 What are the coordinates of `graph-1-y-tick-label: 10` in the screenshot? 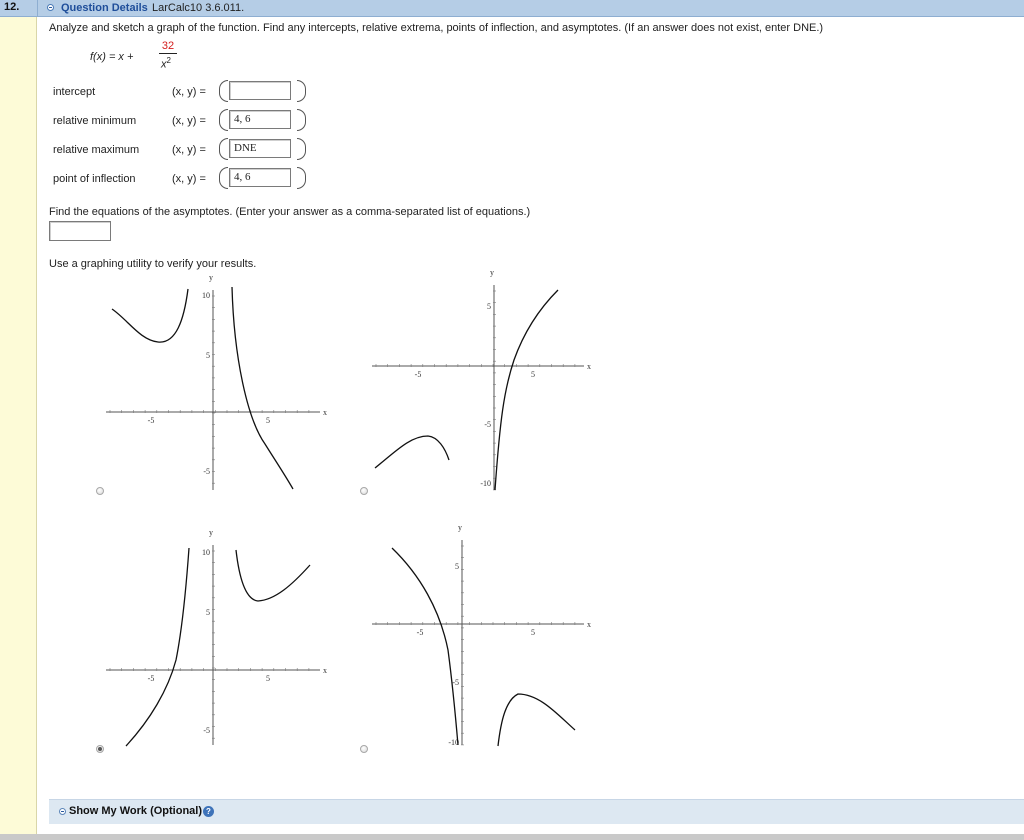 It's located at (206, 295).